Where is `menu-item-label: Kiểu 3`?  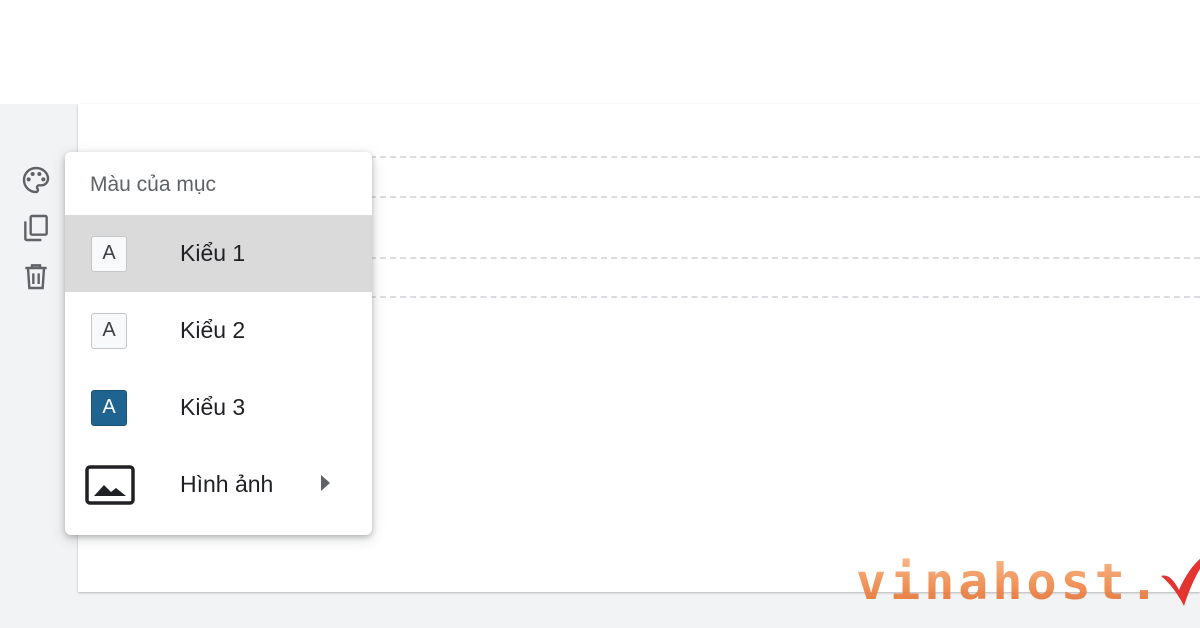
menu-item-label: Kiểu 3 is located at coordinates (213, 407).